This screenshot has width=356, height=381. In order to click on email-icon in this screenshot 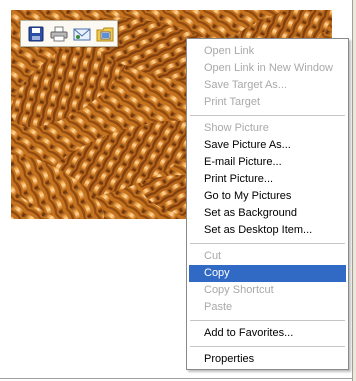, I will do `click(82, 34)`.